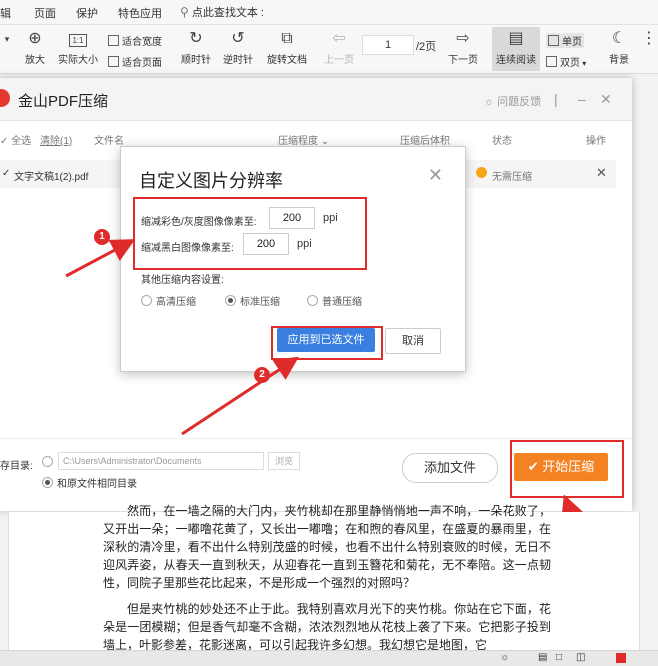 This screenshot has width=658, height=666. I want to click on status-bar: ☼ ▤ □ ◫, so click(329, 658).